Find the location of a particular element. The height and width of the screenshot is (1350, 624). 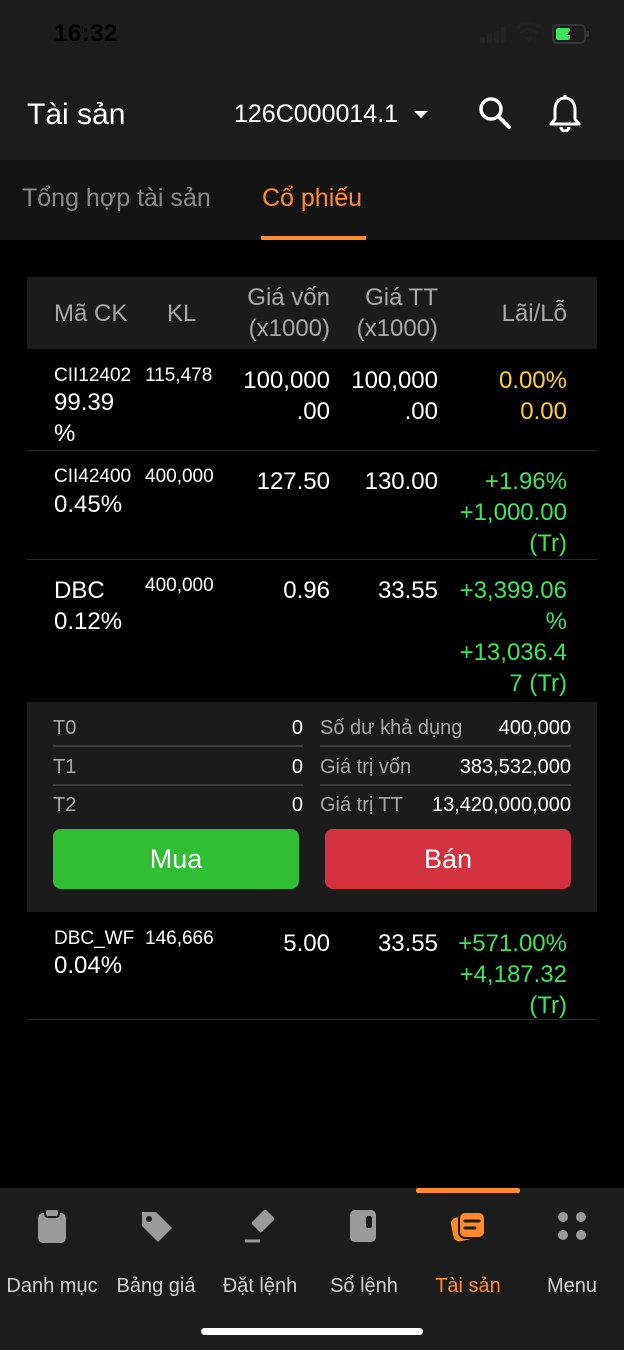

stock-code: CII12402 is located at coordinates (93, 375).